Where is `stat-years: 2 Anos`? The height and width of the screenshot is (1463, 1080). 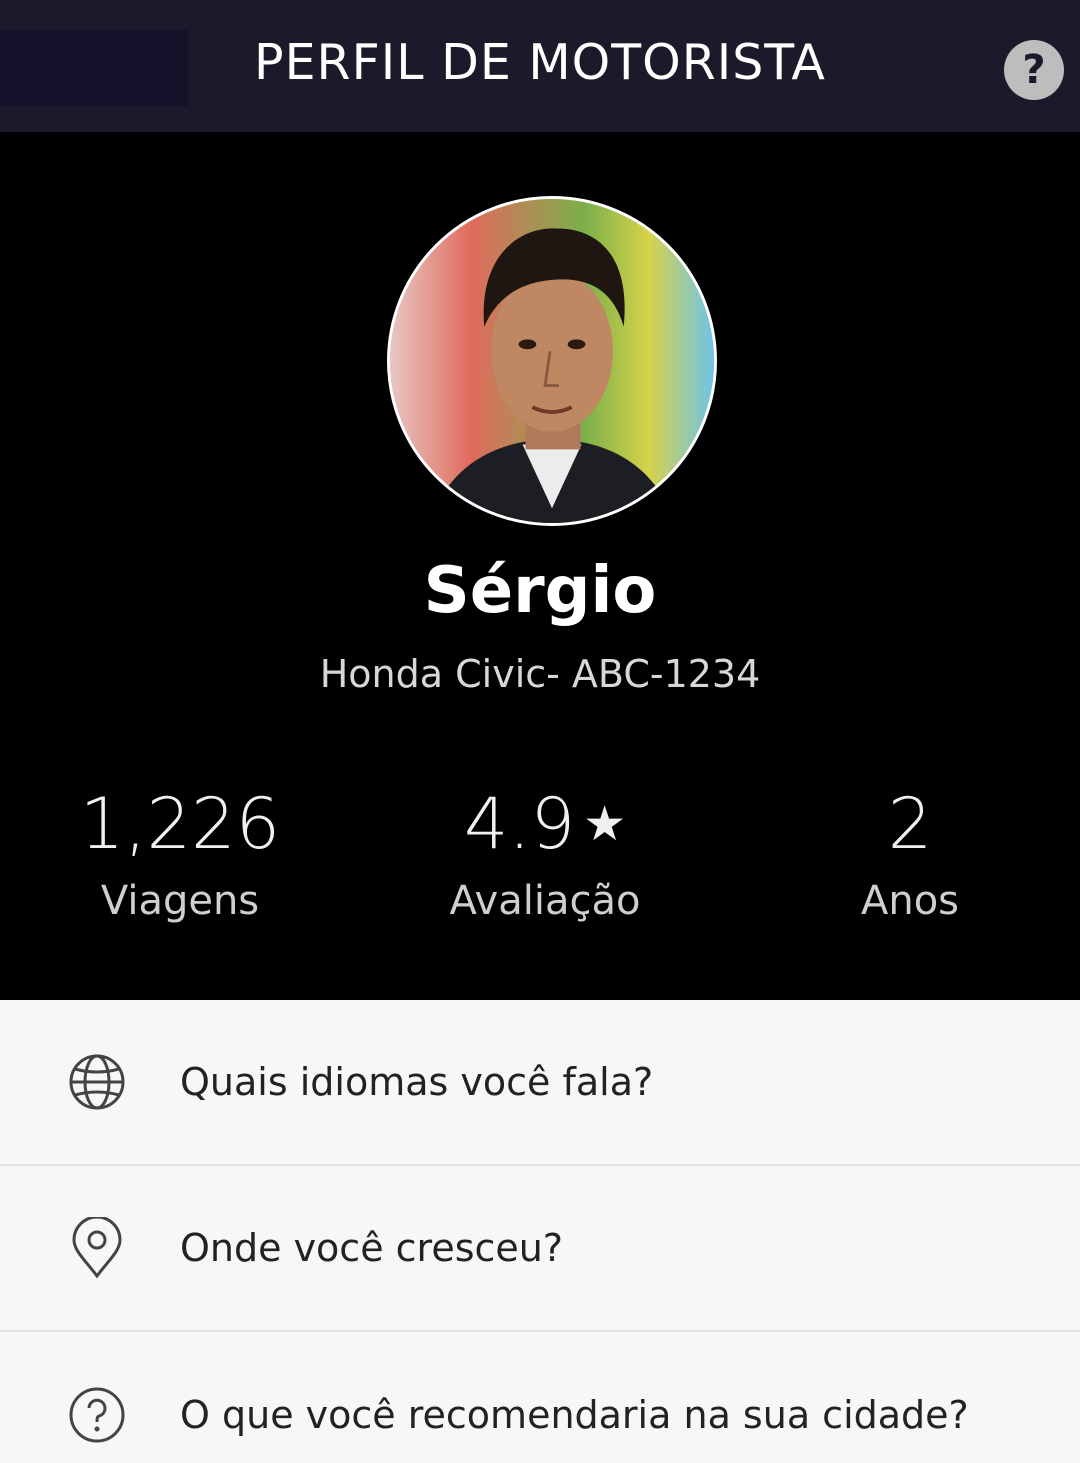 stat-years: 2 Anos is located at coordinates (905, 854).